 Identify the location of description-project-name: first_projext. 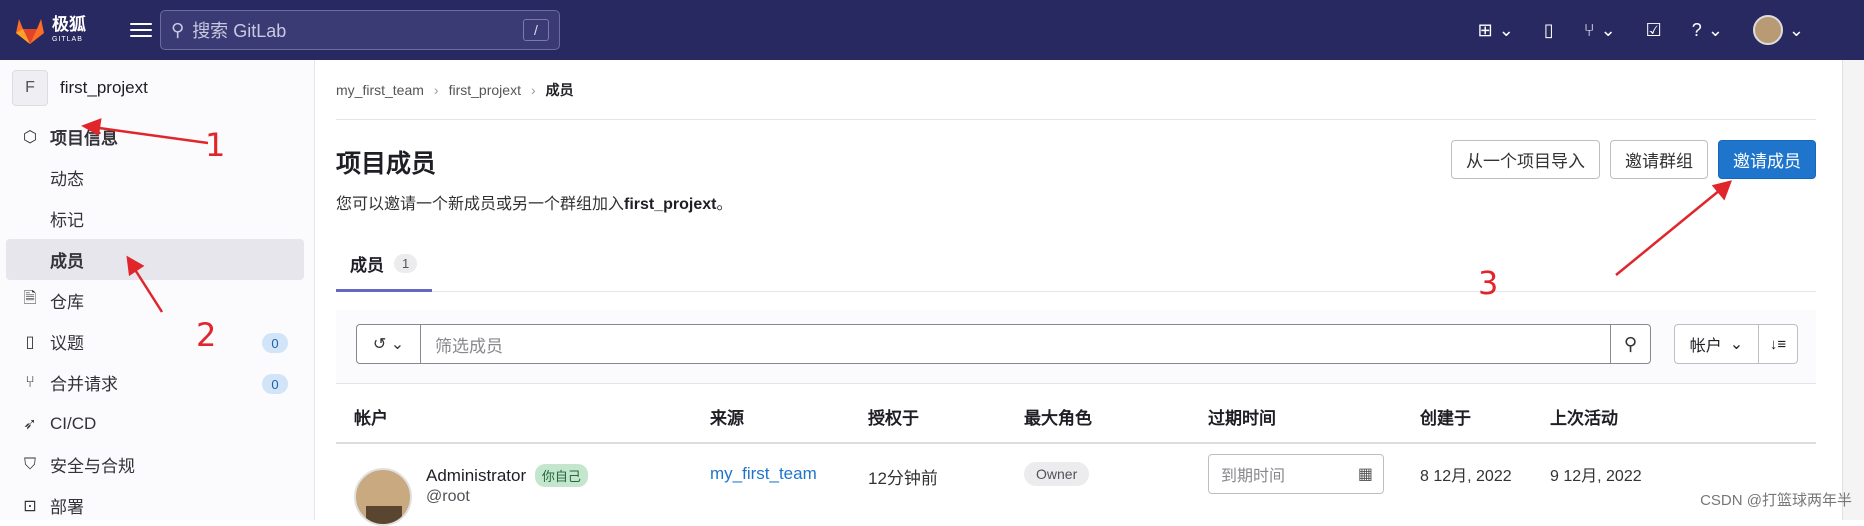
(670, 204).